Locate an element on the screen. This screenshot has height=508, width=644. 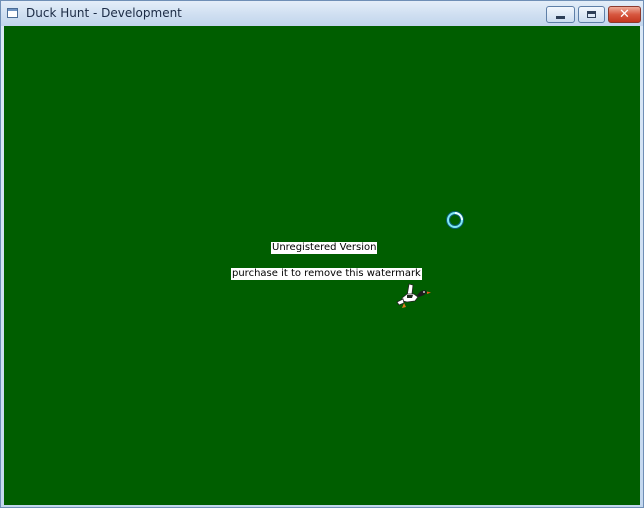
maximize-button is located at coordinates (591, 14).